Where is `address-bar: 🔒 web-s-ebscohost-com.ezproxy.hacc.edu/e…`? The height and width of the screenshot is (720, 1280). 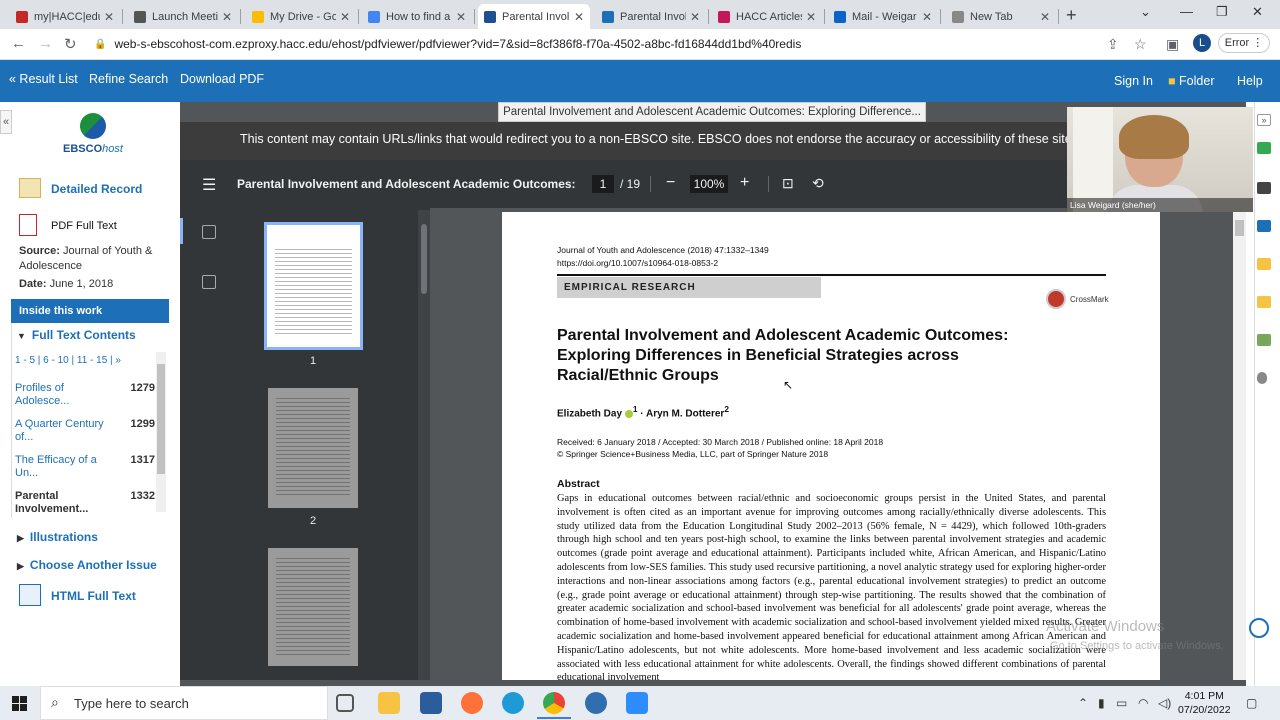
address-bar: 🔒 web-s-ebscohost-com.ezproxy.hacc.edu/e… is located at coordinates (594, 44).